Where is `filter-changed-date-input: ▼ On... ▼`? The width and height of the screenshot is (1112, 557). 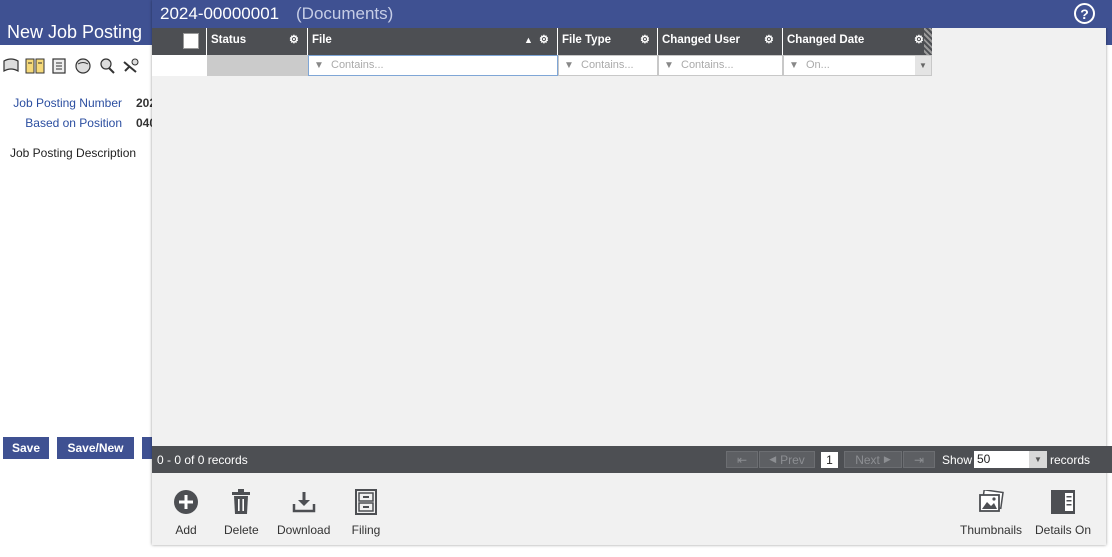
filter-changed-date-input: ▼ On... ▼ is located at coordinates (857, 65).